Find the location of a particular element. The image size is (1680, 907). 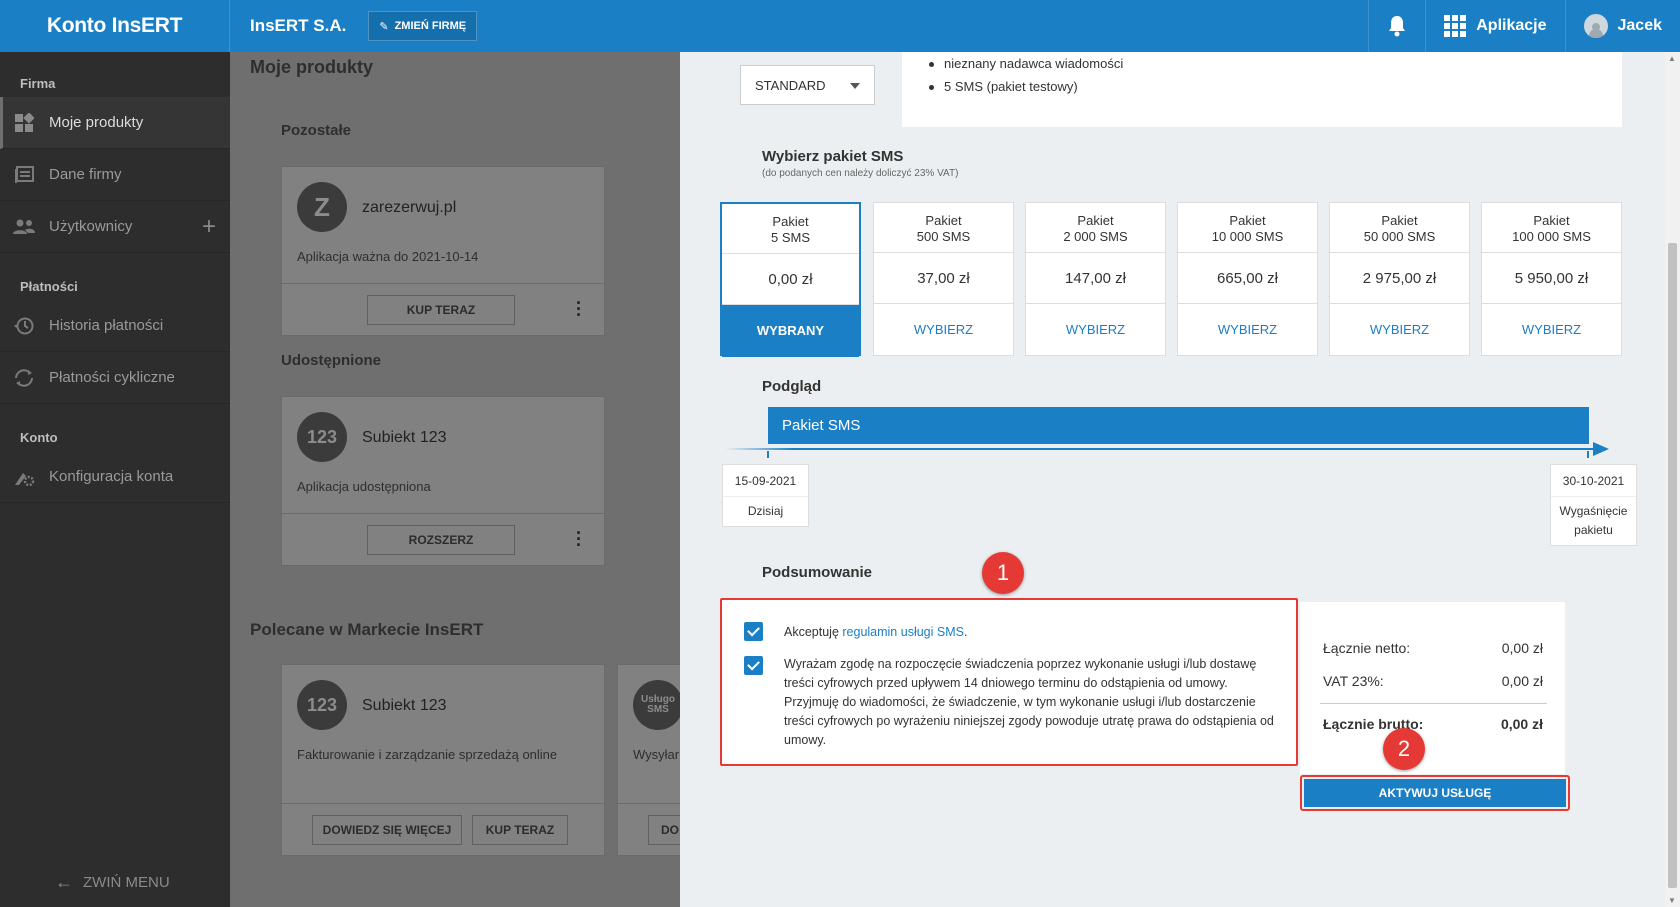

add-user-icon: + is located at coordinates (209, 227).